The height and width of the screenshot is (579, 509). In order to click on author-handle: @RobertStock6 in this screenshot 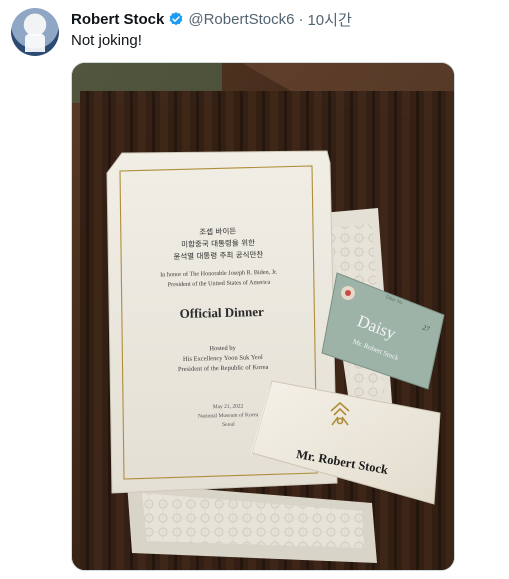, I will do `click(241, 19)`.